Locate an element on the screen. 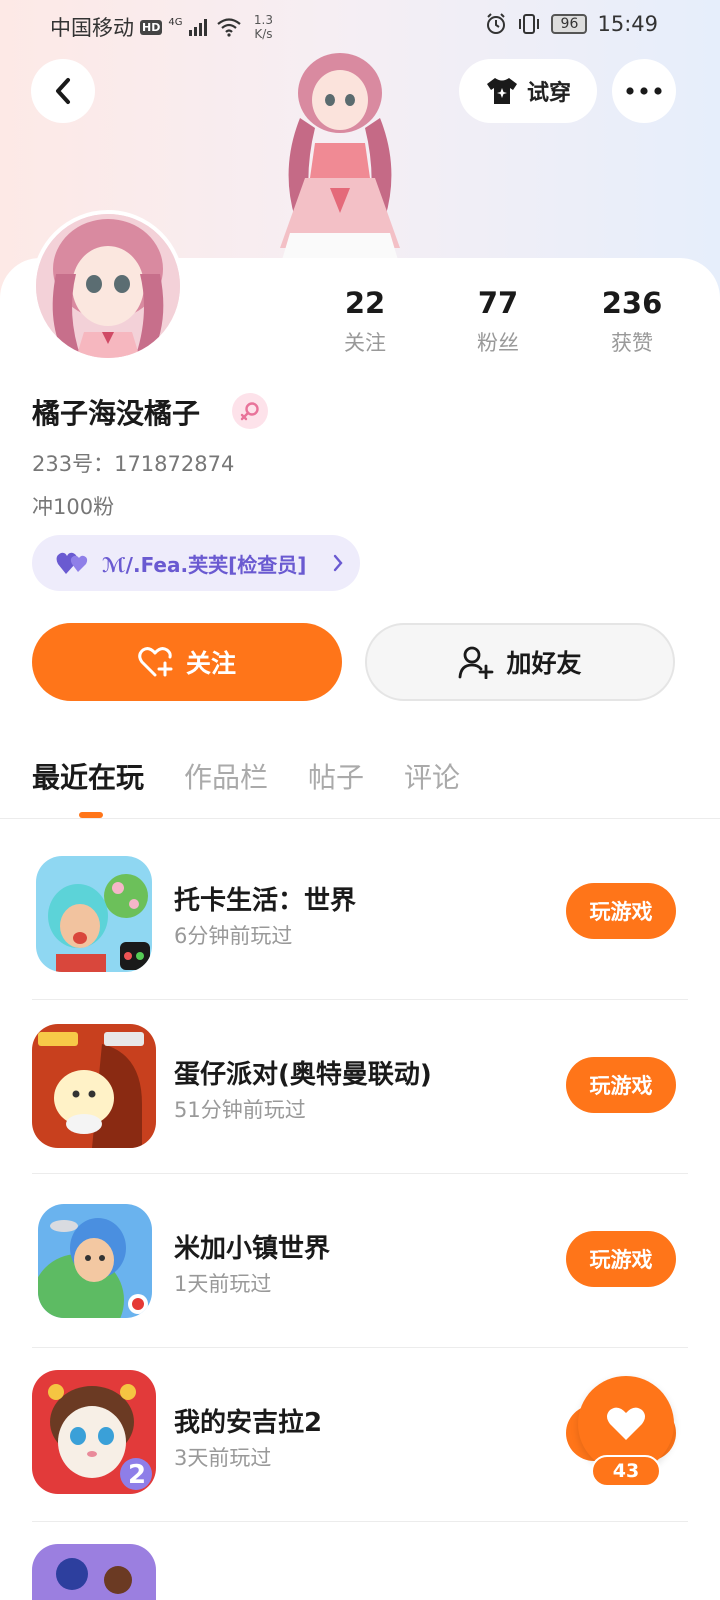  game-last-played: 1天前玩过 is located at coordinates (223, 1284).